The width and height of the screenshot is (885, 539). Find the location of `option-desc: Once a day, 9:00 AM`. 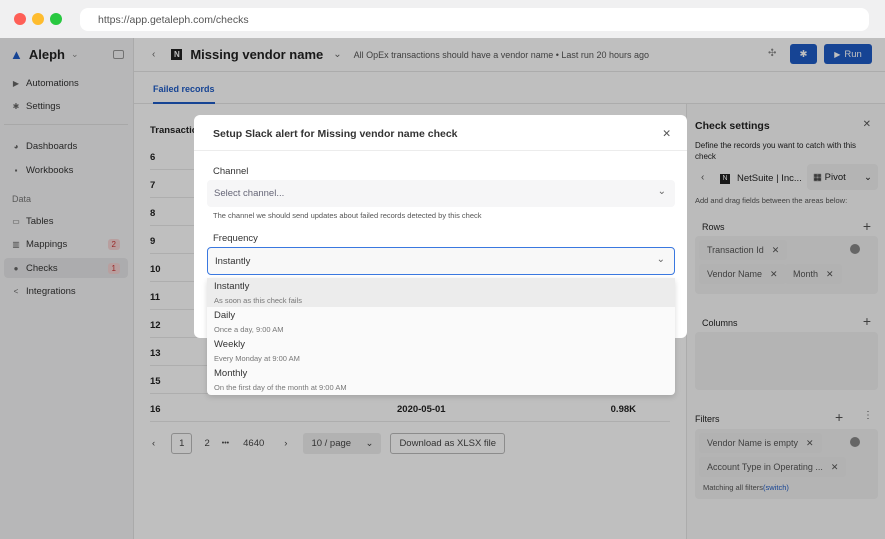

option-desc: Once a day, 9:00 AM is located at coordinates (249, 329).